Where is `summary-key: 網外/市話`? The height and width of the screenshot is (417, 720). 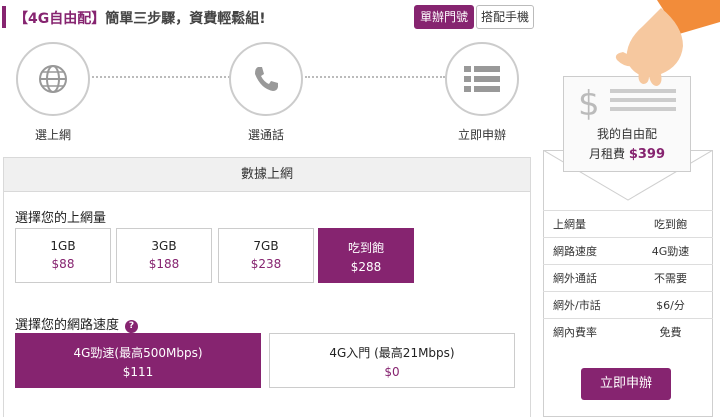 summary-key: 網外/市話 is located at coordinates (577, 305).